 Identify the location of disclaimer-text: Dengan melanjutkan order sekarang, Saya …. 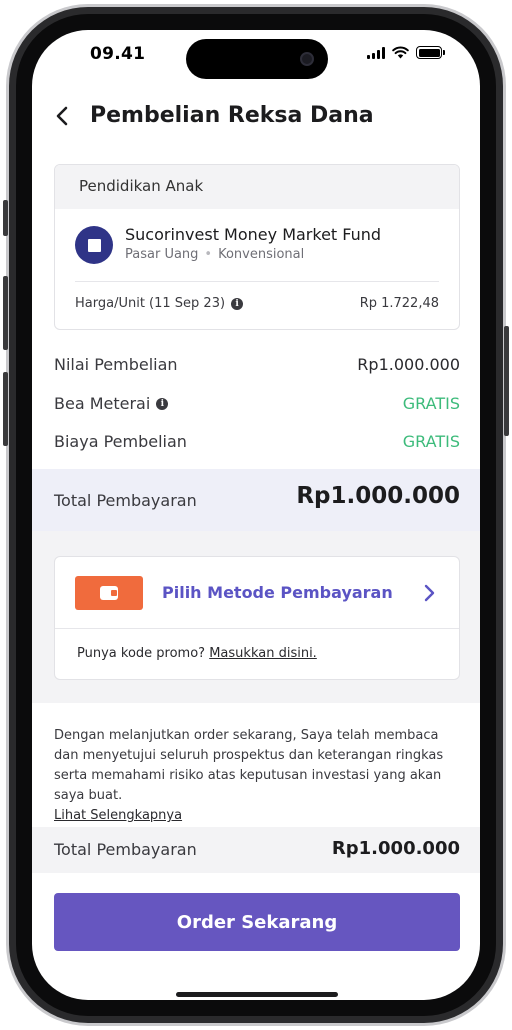
(249, 765).